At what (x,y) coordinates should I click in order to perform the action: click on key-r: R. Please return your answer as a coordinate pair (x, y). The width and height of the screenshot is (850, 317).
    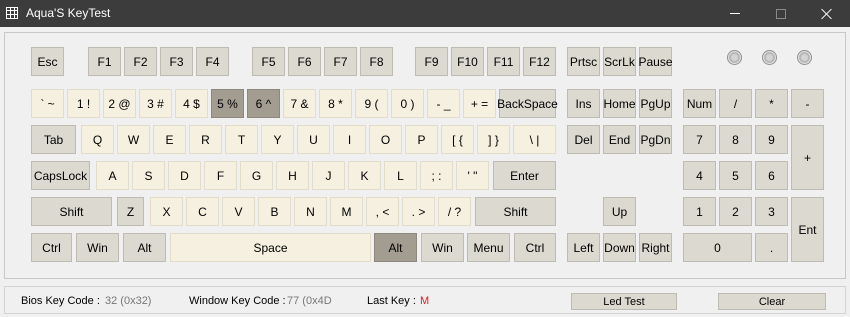
    Looking at the image, I should click on (205, 139).